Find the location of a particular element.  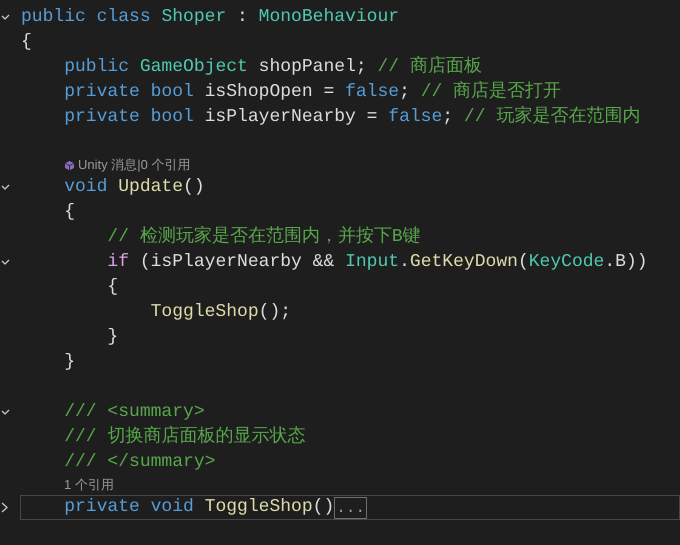

code-line: if (isPlayerNearby && Input.GetKeyDown(KeyCode.B)) is located at coordinates (377, 262).